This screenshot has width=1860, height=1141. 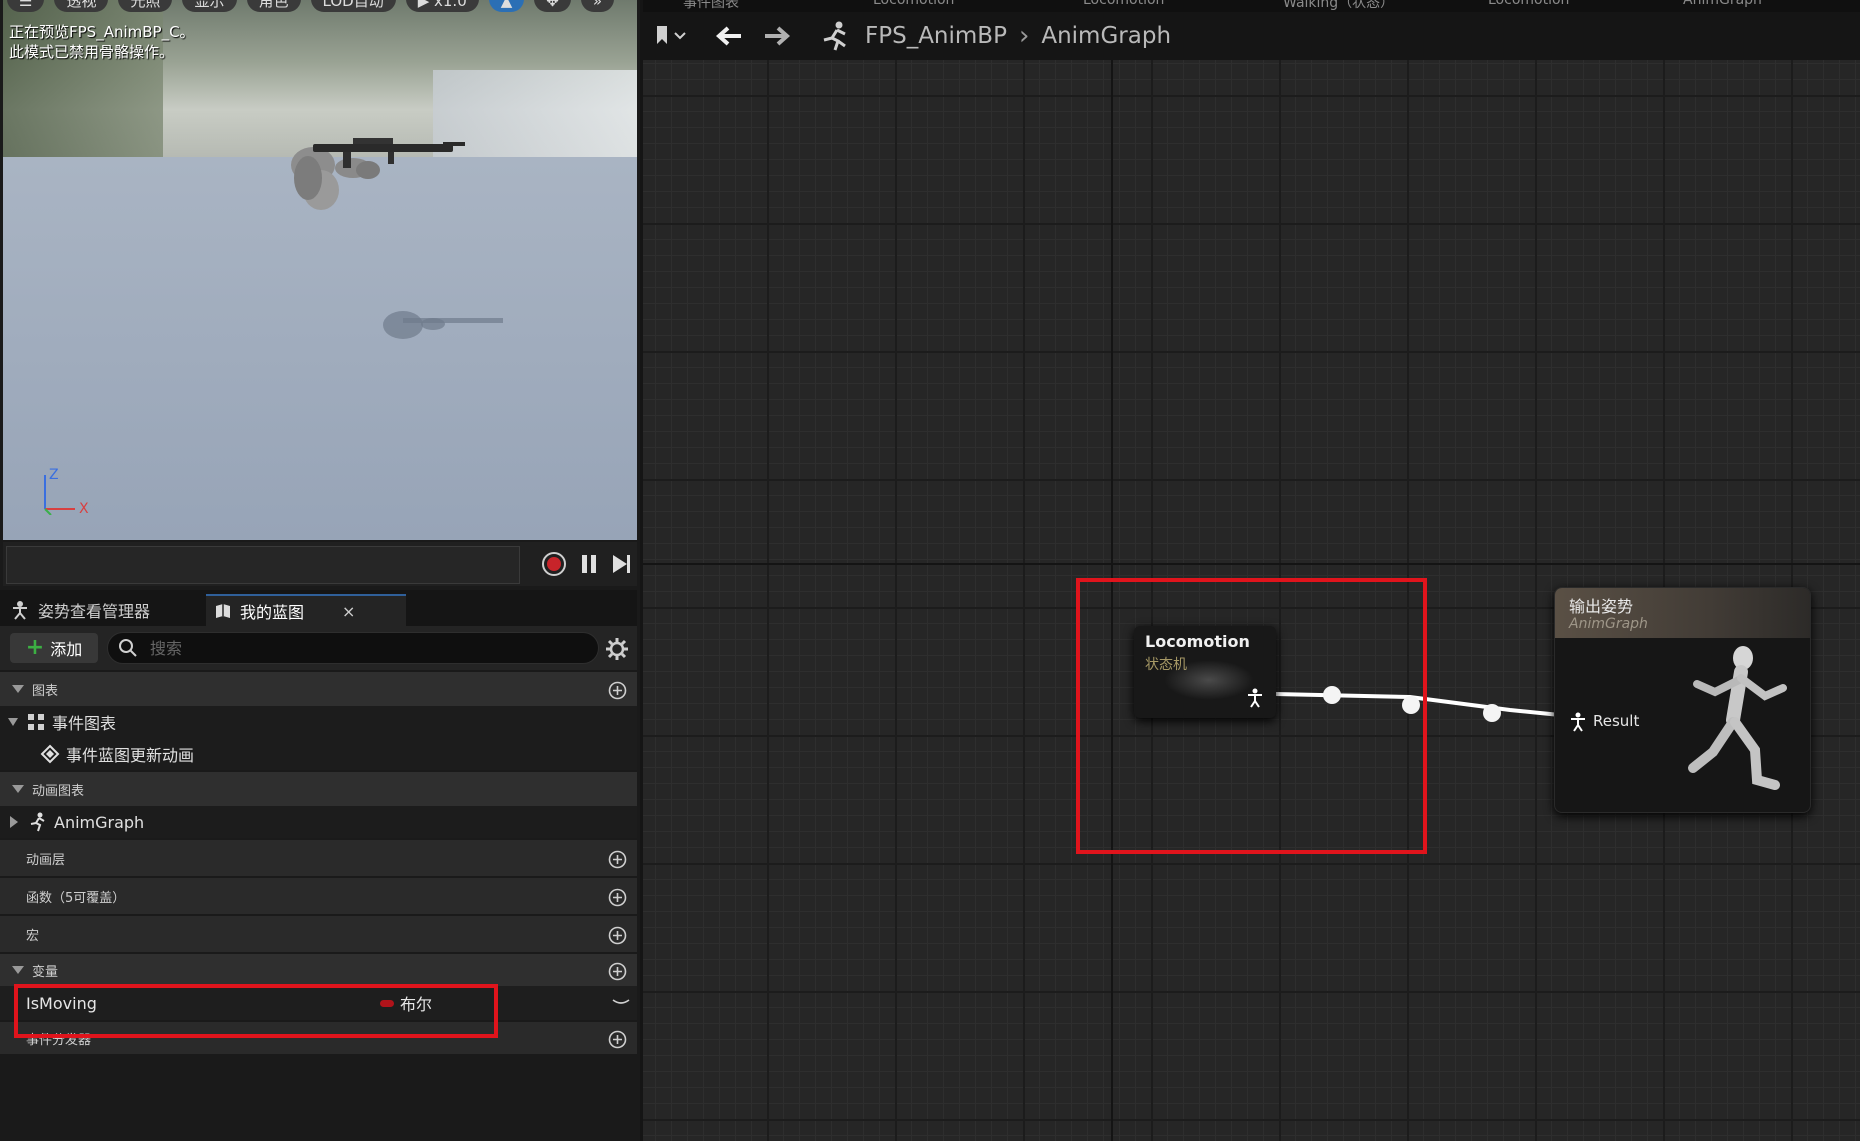 I want to click on event-graph-icon, so click(x=36, y=722).